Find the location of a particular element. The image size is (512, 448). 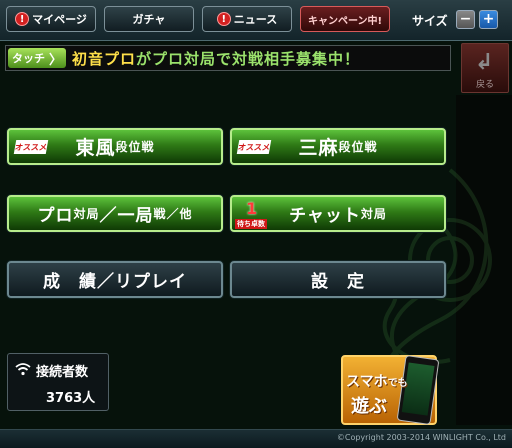

promo-line2: 遊ぶ is located at coordinates (369, 406).